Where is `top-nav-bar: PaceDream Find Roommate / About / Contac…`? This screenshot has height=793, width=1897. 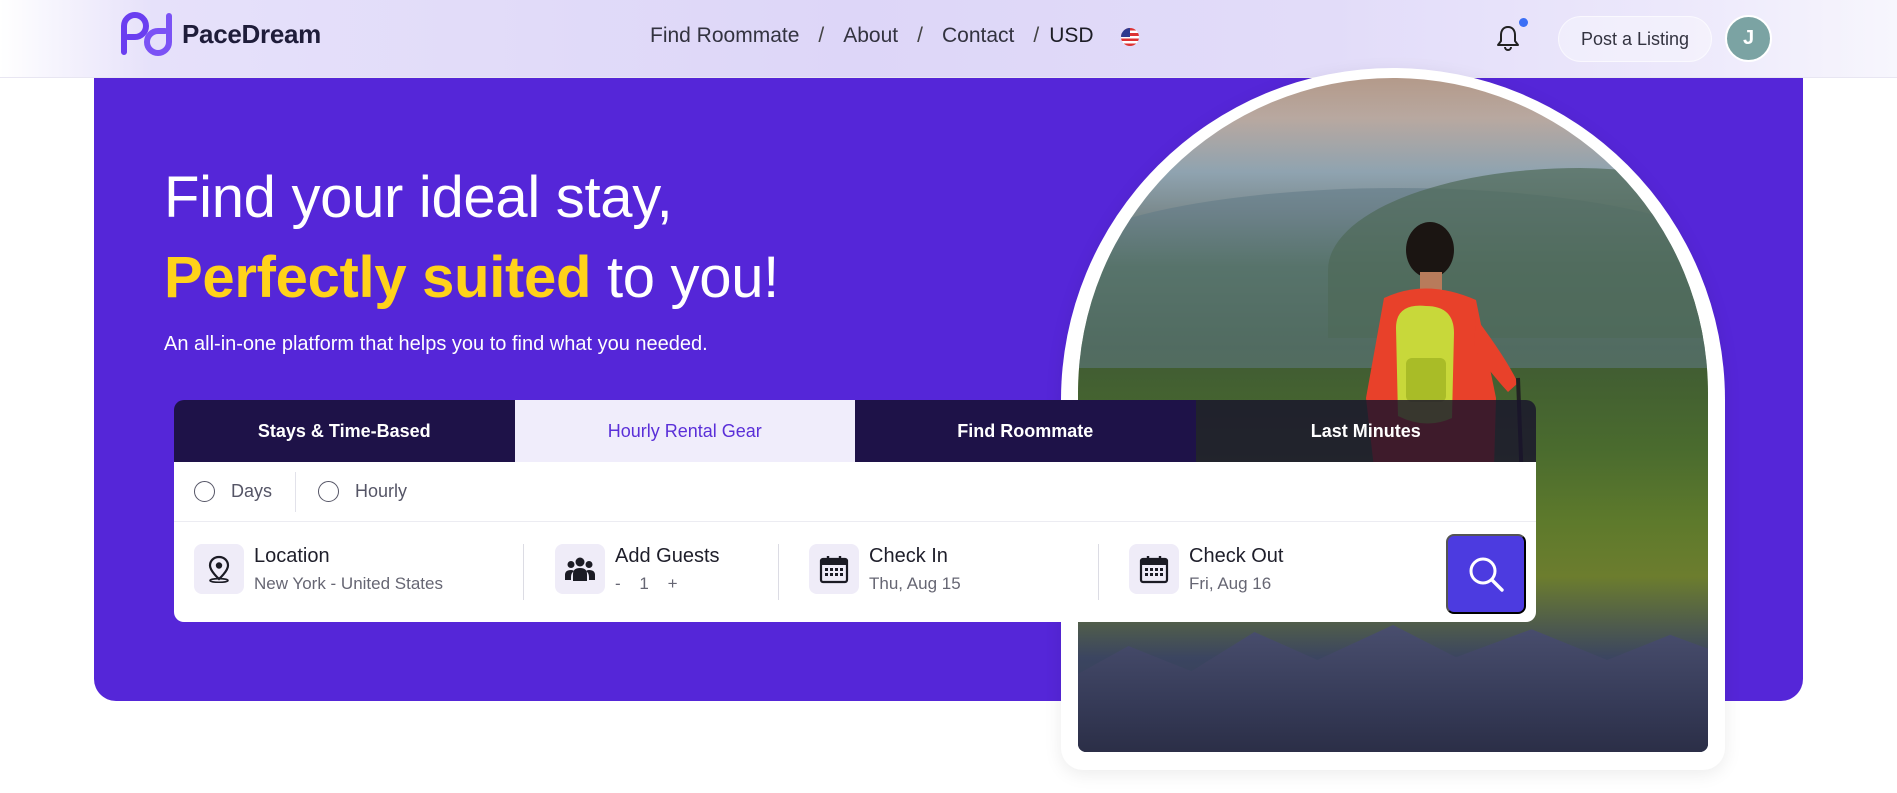
top-nav-bar: PaceDream Find Roommate / About / Contac… is located at coordinates (948, 39).